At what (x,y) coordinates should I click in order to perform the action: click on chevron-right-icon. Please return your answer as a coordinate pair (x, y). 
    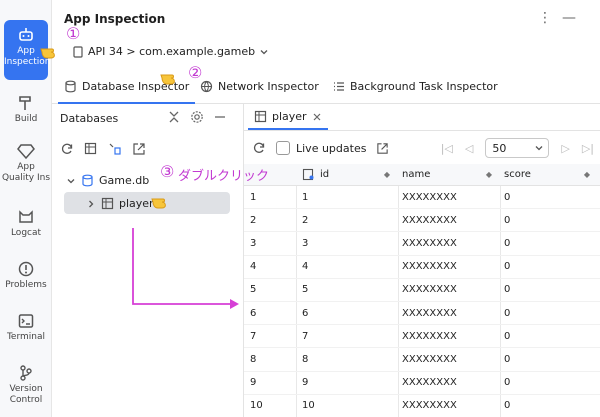
    Looking at the image, I should click on (91, 203).